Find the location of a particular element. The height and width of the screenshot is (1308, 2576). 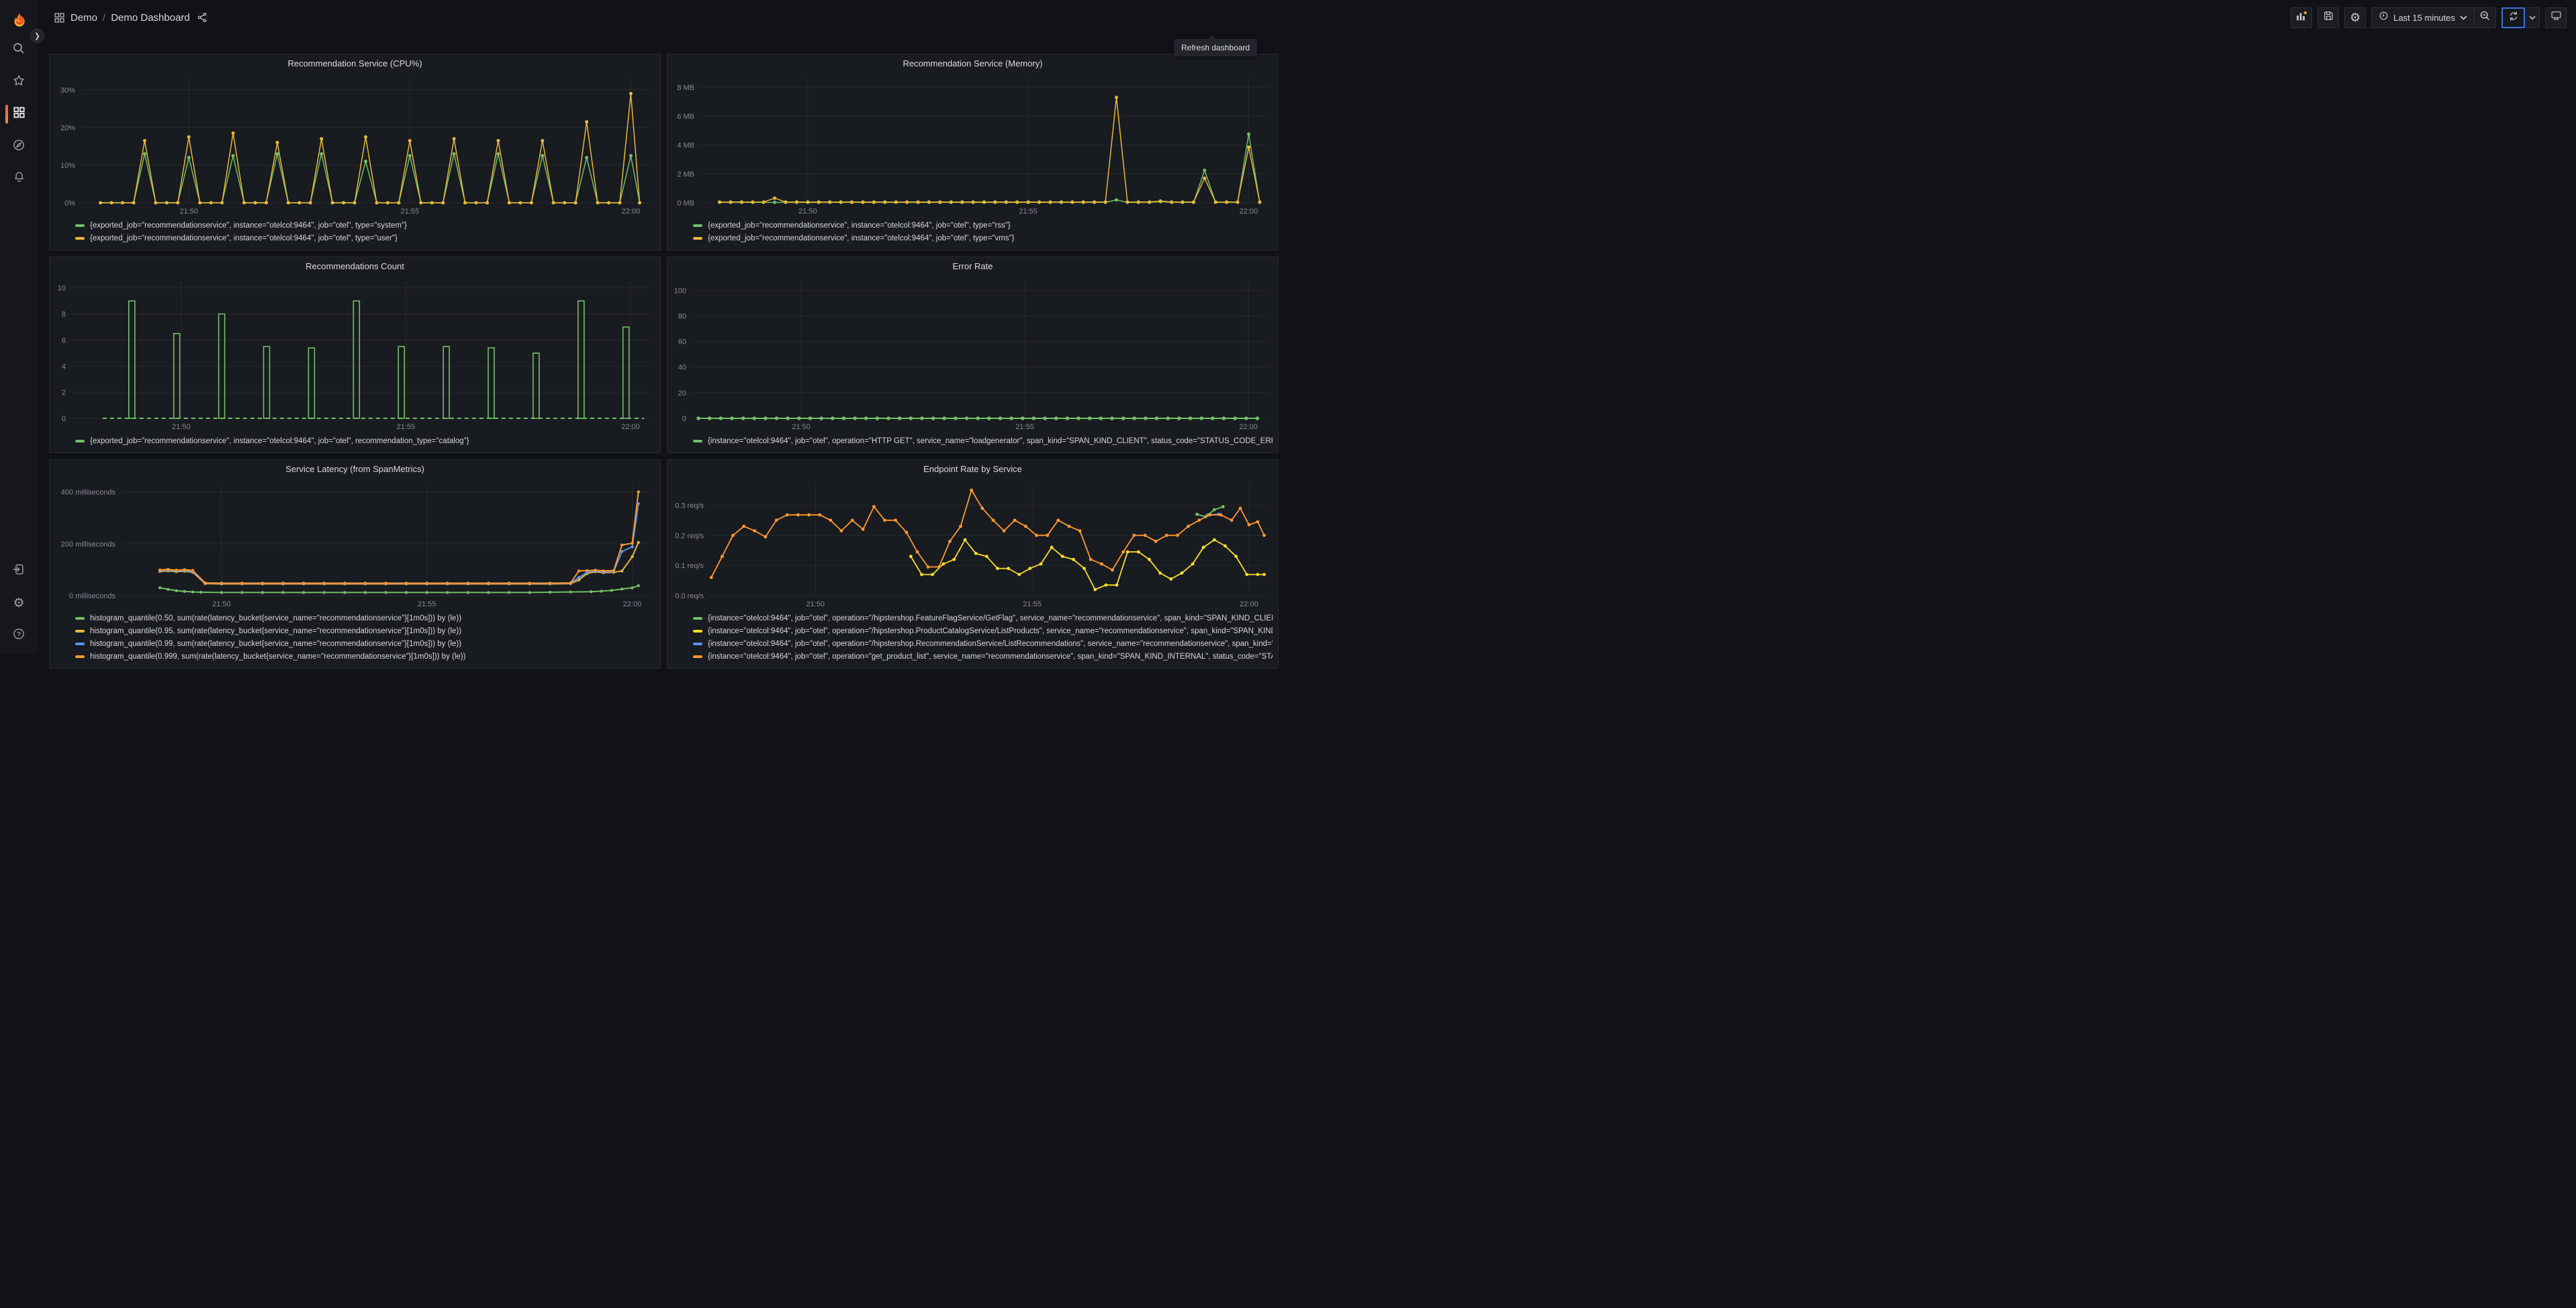

panel-chart: 0% 10% 20% 30% 21:50 21:55 22:00 is located at coordinates (355, 145).